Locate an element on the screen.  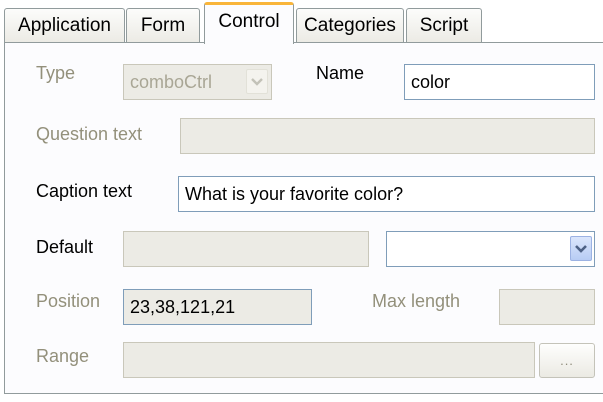
type-label: Type is located at coordinates (56, 73).